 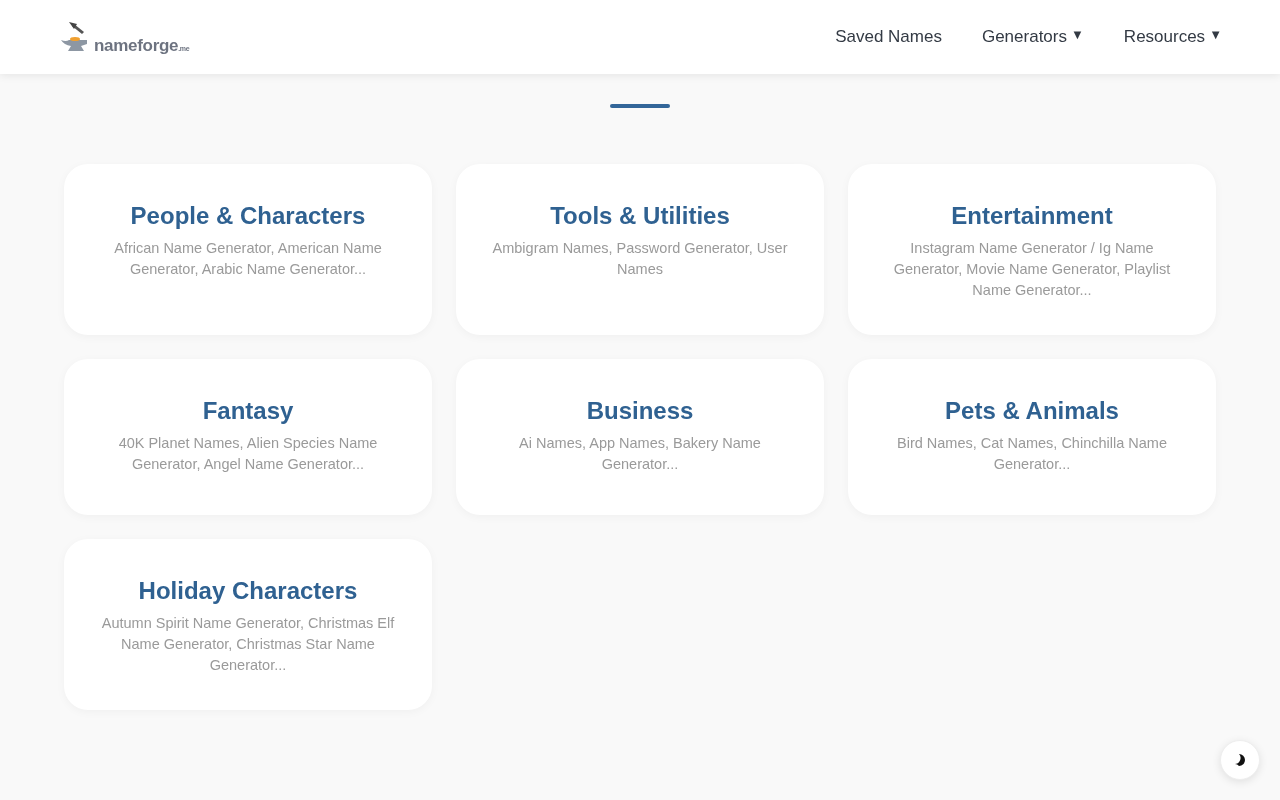 I want to click on theme-toggle-button, so click(x=1240, y=760).